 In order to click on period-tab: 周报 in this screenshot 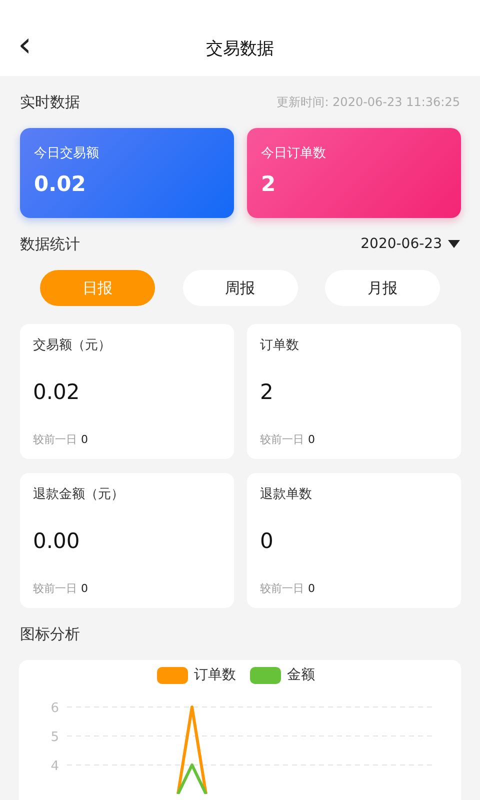, I will do `click(240, 288)`.